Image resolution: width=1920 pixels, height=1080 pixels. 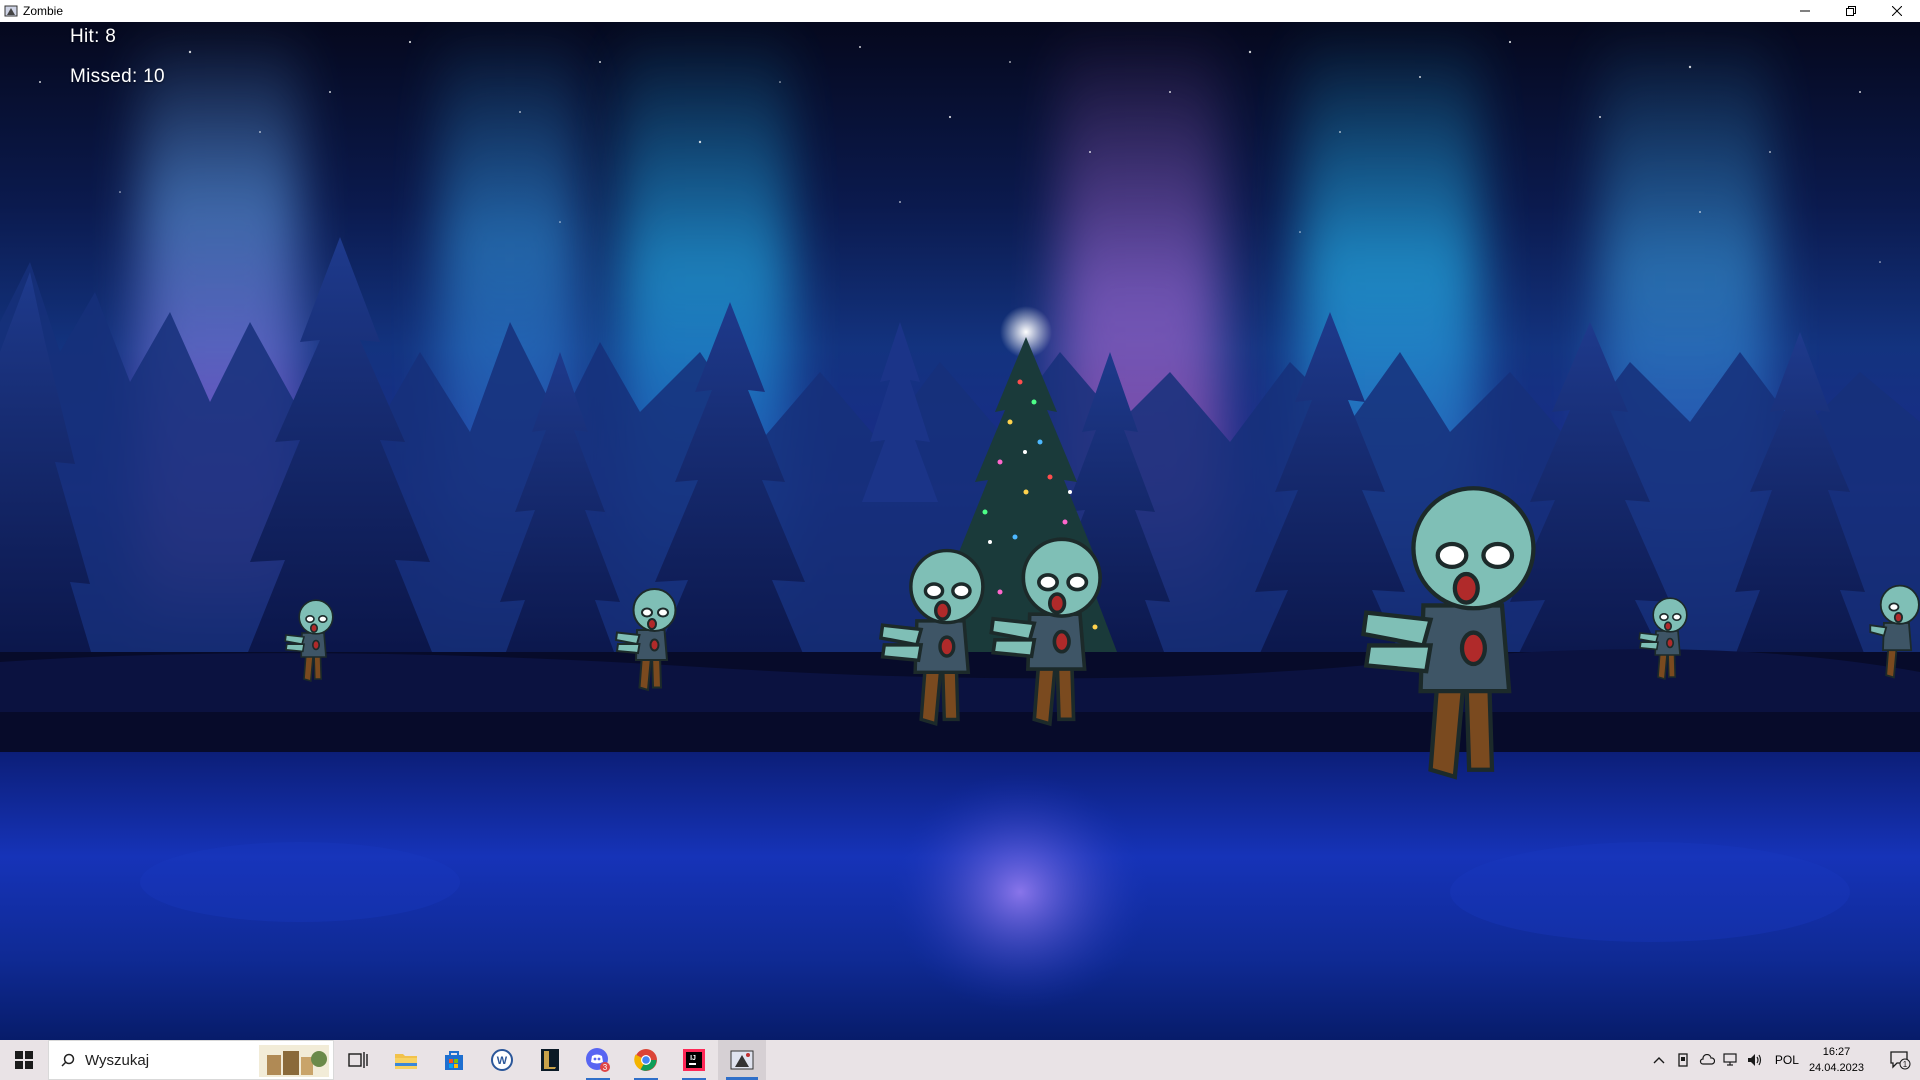 I want to click on network-icon, so click(x=1730, y=1059).